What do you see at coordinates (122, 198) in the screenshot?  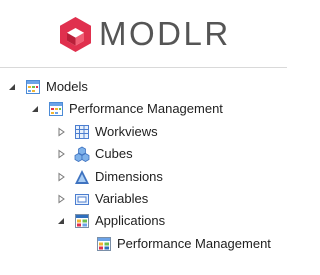 I see `tree-node-label: Variables` at bounding box center [122, 198].